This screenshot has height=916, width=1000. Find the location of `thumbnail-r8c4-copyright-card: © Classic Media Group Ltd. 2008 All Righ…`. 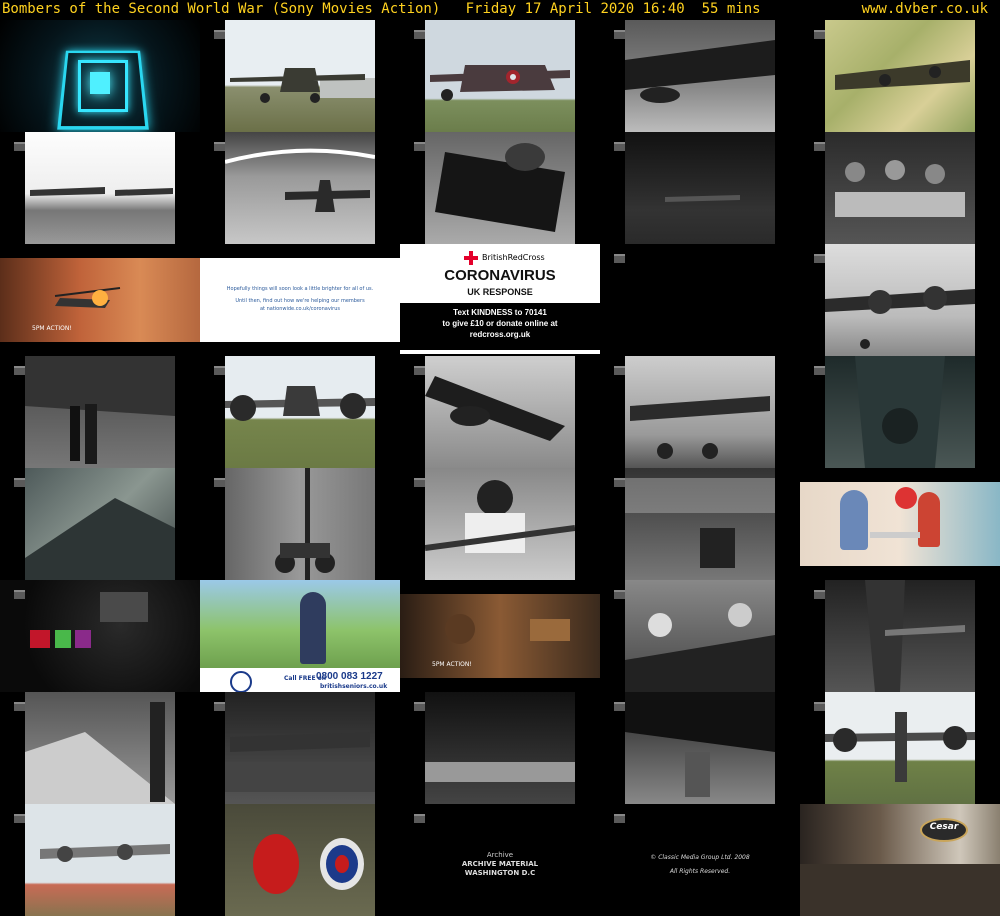

thumbnail-r8c4-copyright-card: © Classic Media Group Ltd. 2008 All Righ… is located at coordinates (700, 860).